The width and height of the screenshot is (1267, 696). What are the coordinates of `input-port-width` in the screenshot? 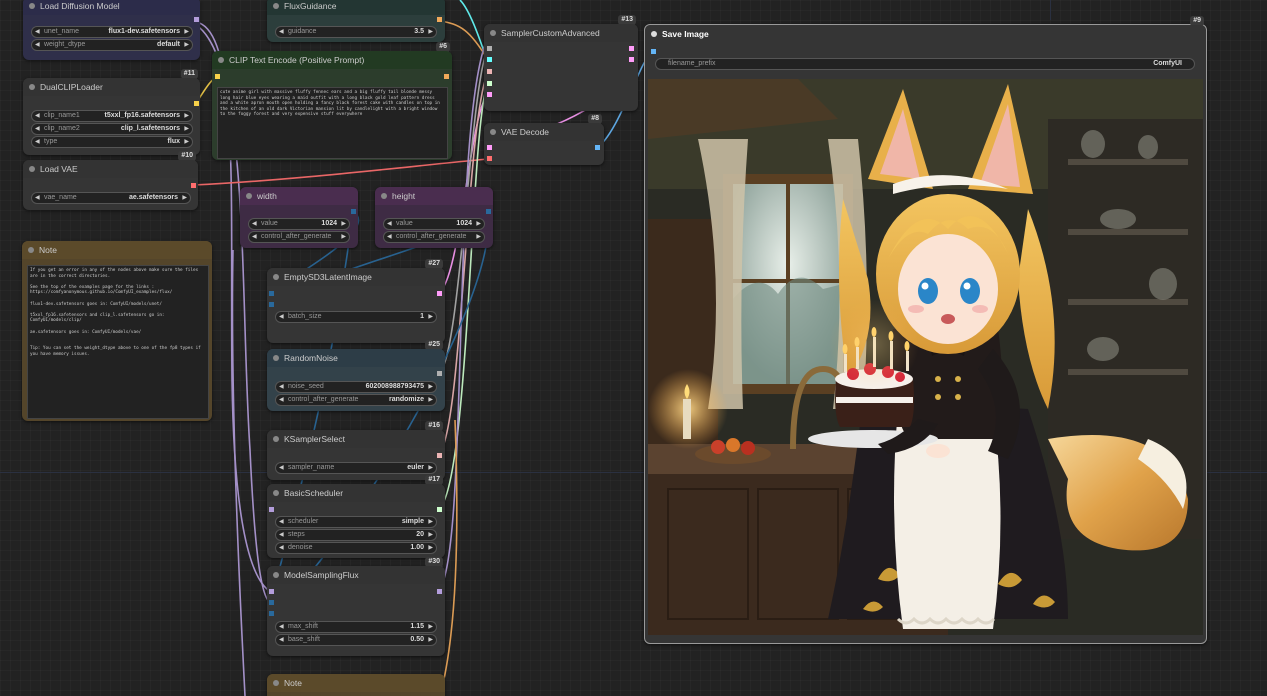 It's located at (271, 602).